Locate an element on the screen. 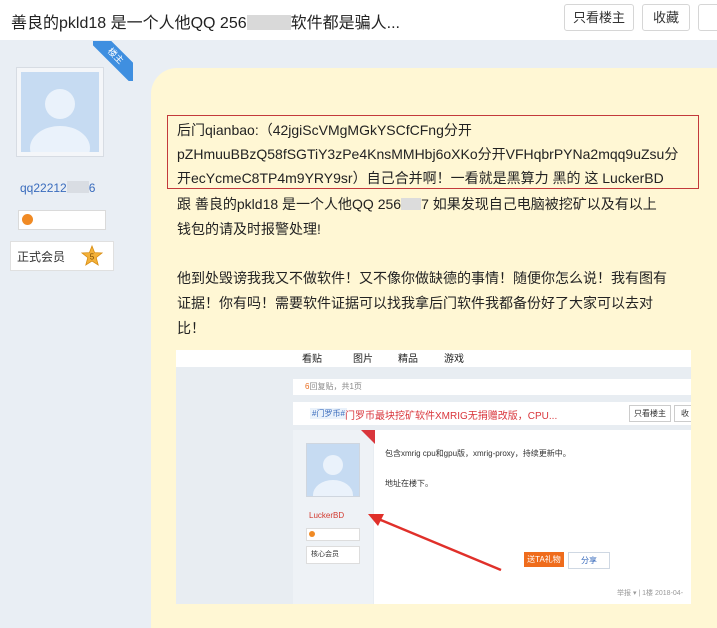 The image size is (717, 628). screenshot-level-icon is located at coordinates (312, 534).